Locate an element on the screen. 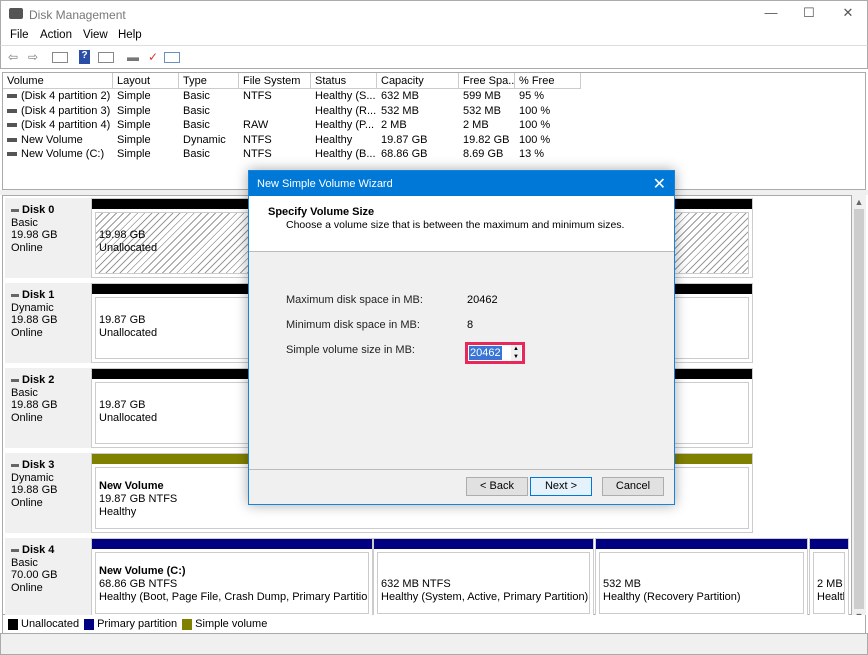 This screenshot has width=868, height=655. disk-label: Disk 3 Dynamic 19.88 GB Online is located at coordinates (48, 493).